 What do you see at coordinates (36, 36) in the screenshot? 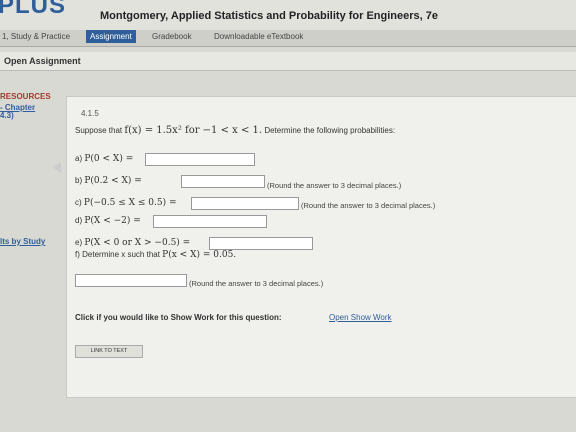
I see `nav-study-practice: 1, Study & Practice` at bounding box center [36, 36].